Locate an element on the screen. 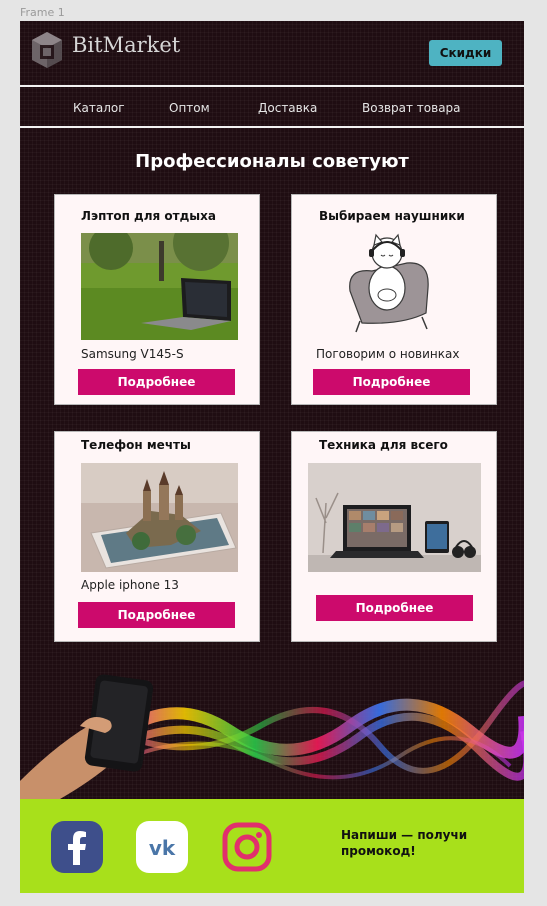 The height and width of the screenshot is (906, 547). nav-item-returns: Возврат товара is located at coordinates (411, 108).